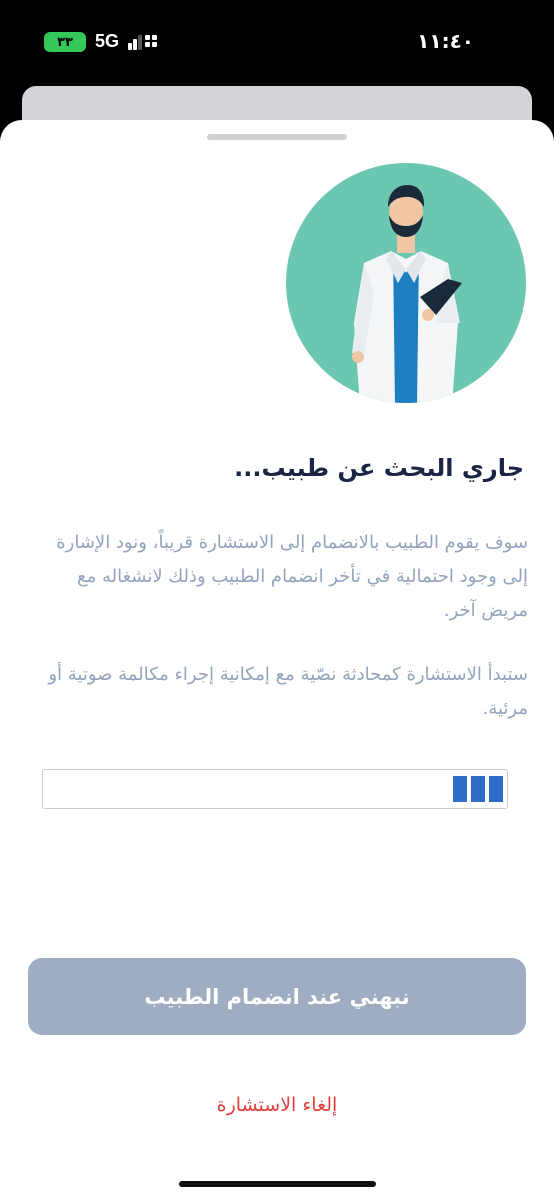  I want to click on progress-fill, so click(478, 789).